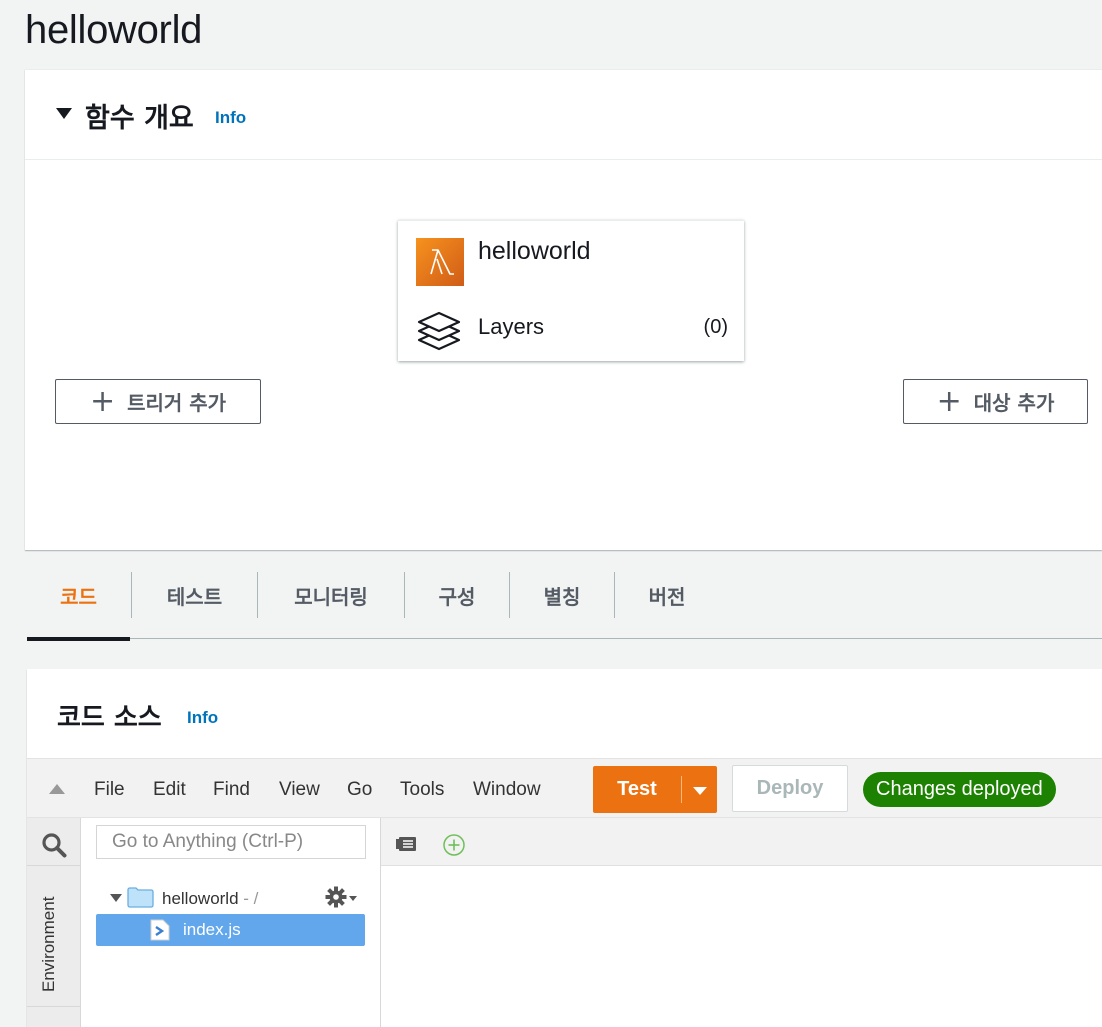  I want to click on file-tree-item: index.js, so click(230, 930).